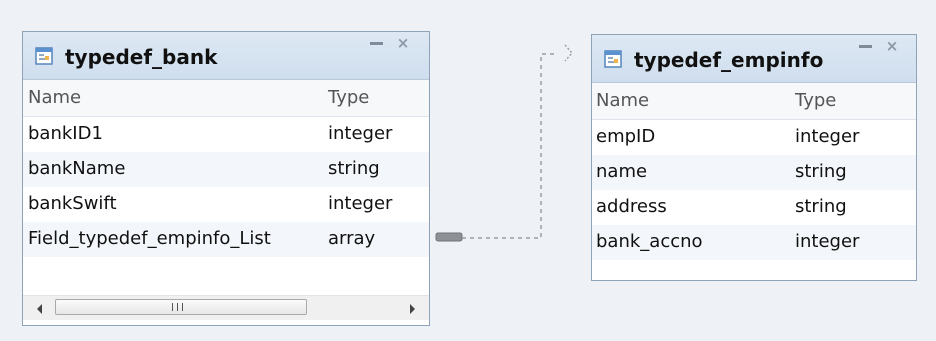 This screenshot has width=936, height=341. I want to click on table-row: Field_typedef_empinfo_List array, so click(226, 239).